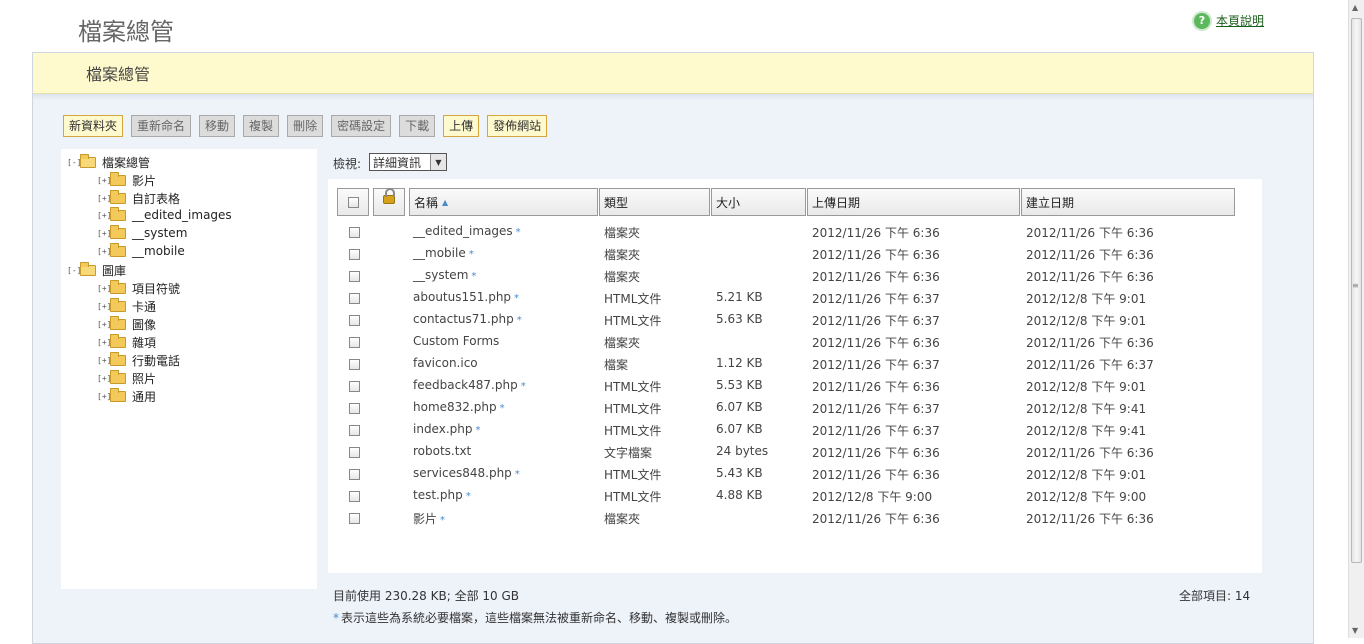 The width and height of the screenshot is (1364, 644). Describe the element at coordinates (523, 386) in the screenshot. I see `system-file-star: *` at that location.